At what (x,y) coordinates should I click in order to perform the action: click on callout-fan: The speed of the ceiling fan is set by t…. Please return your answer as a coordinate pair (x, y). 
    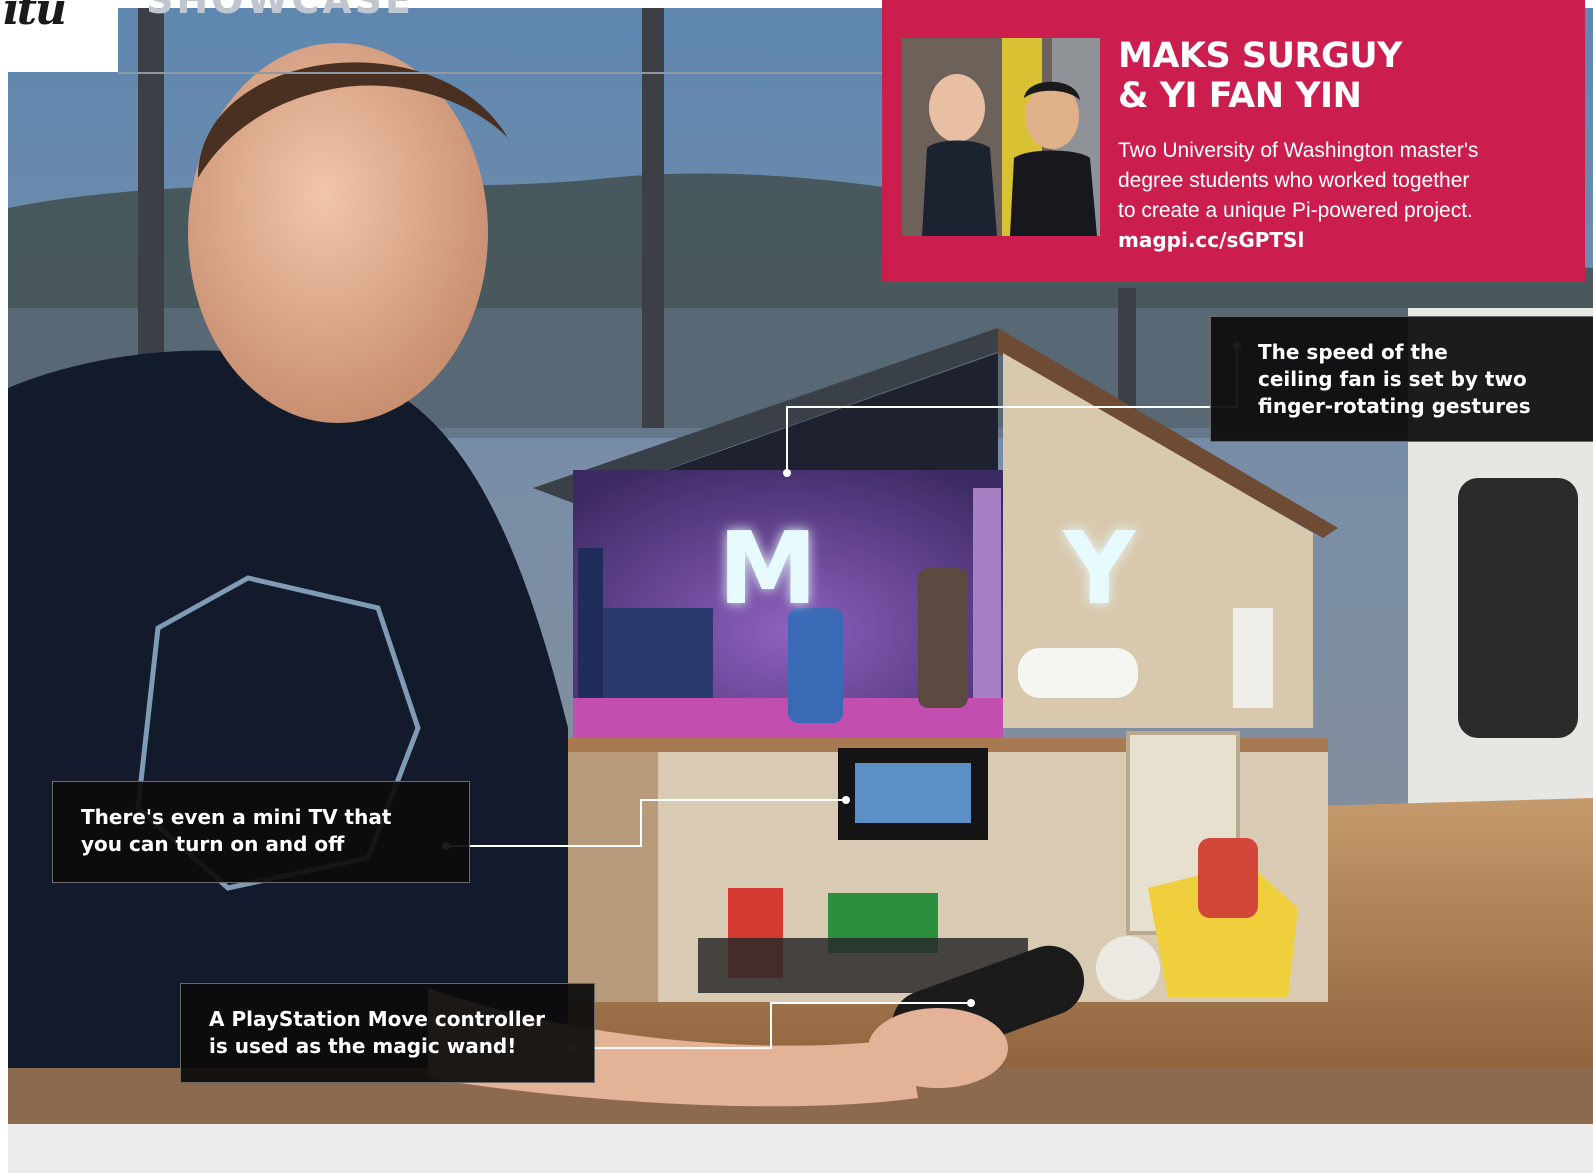
    Looking at the image, I should click on (1401, 379).